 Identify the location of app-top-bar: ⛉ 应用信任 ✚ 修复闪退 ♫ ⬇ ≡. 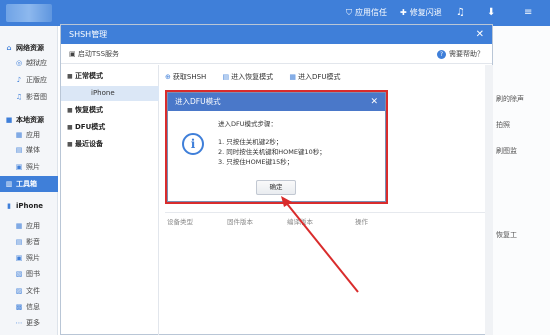
(275, 13).